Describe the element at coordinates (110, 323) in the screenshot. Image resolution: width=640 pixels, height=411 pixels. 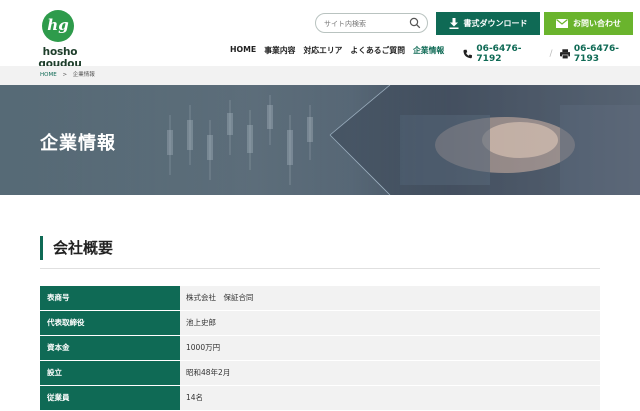
I see `table-header-cell: 代表取締役` at that location.